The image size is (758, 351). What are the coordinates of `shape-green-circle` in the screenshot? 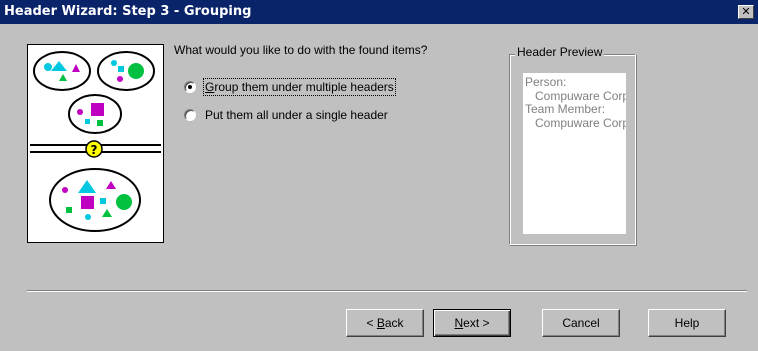 It's located at (136, 71).